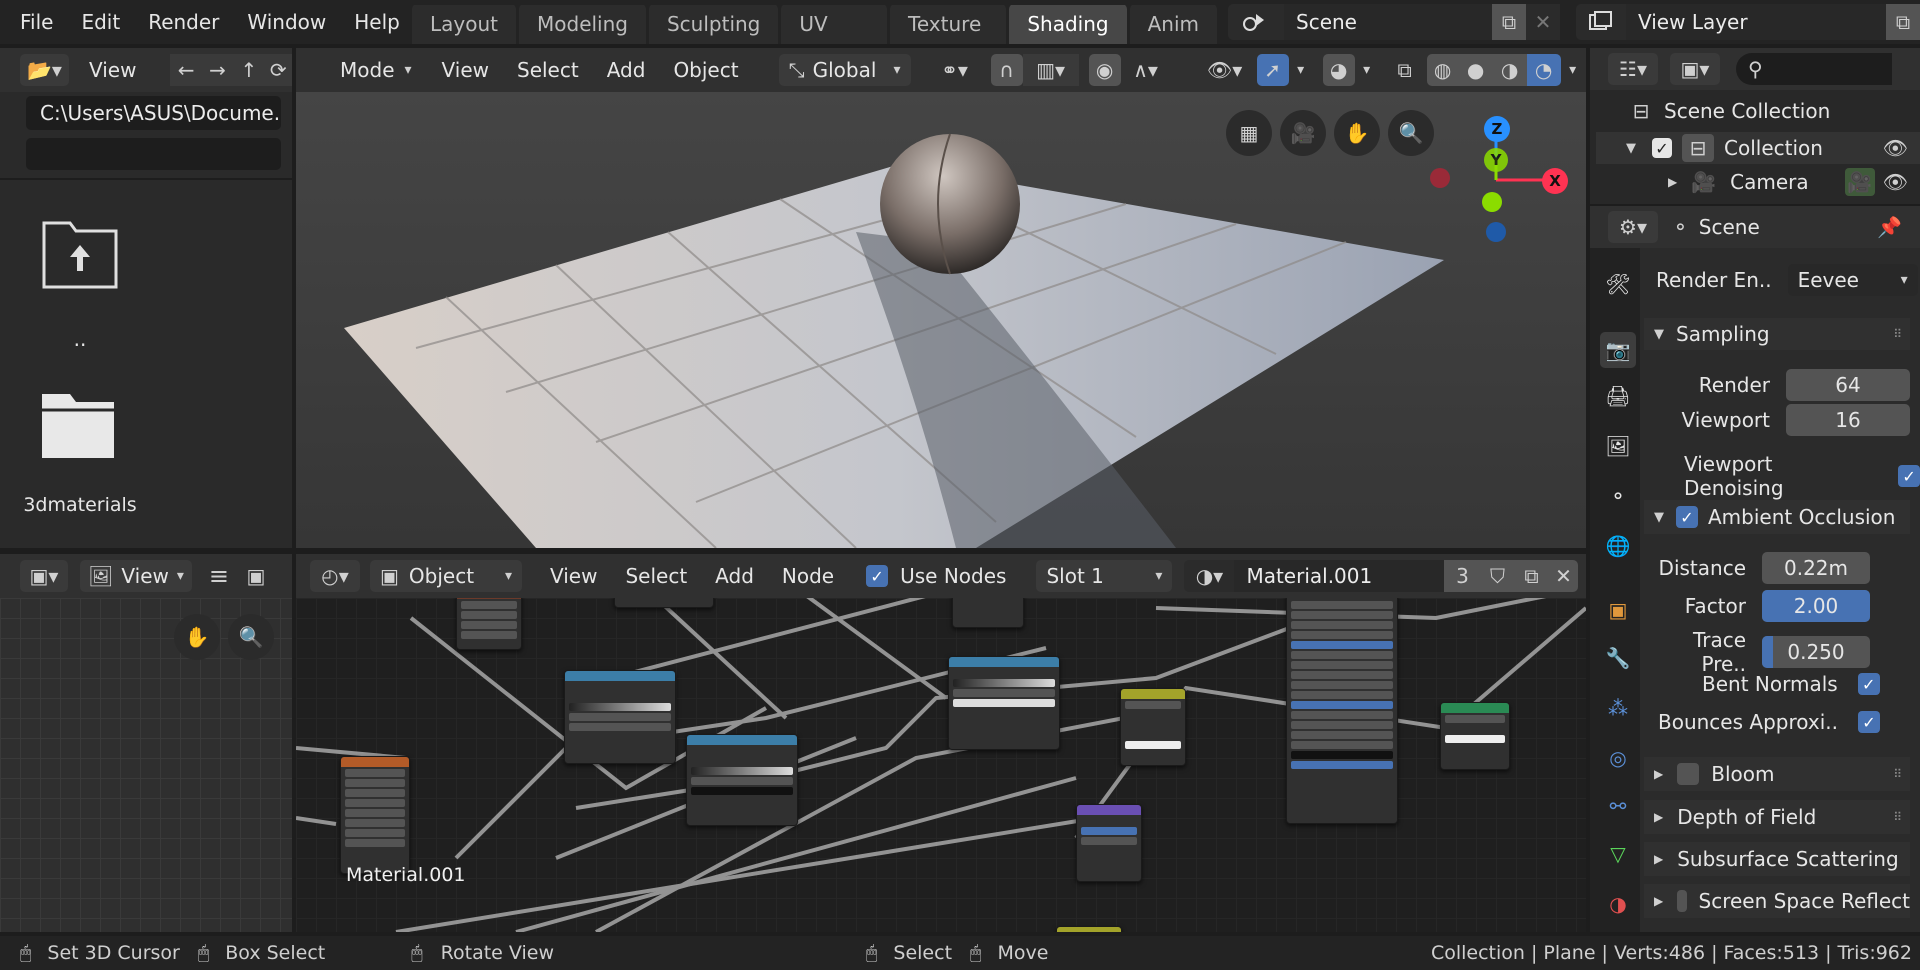  I want to click on ssr-checkbox, so click(1682, 901).